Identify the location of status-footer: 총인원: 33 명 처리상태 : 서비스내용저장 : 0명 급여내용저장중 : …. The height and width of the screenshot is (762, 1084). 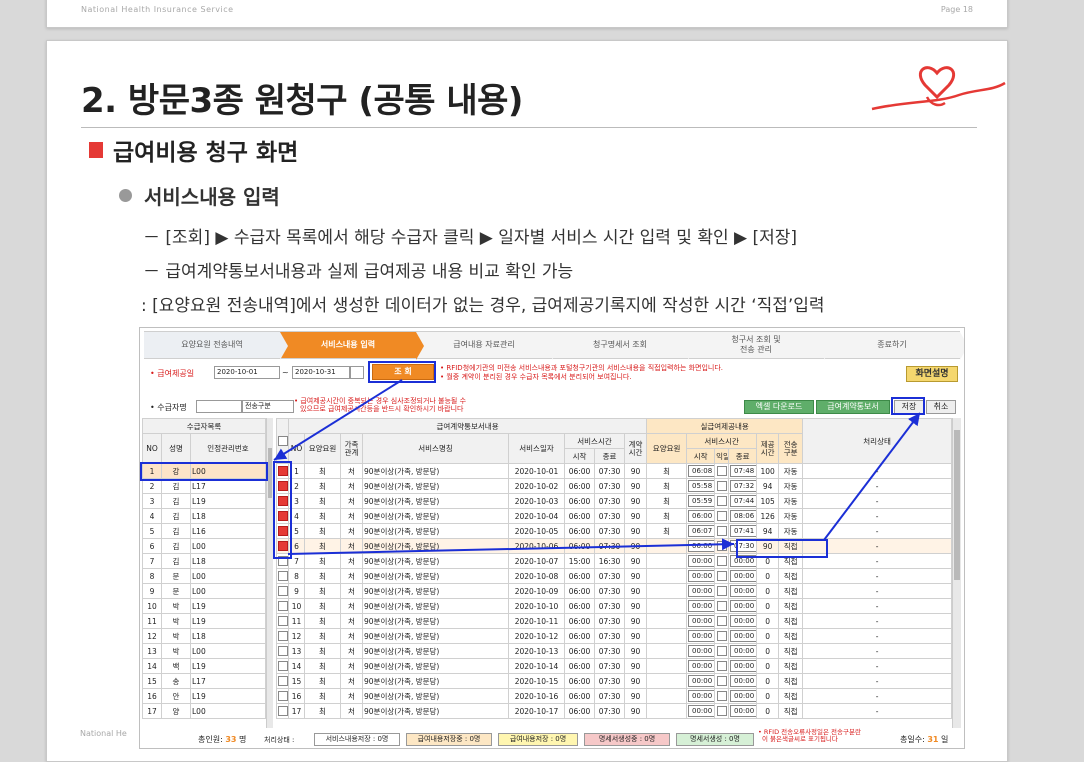
(552, 737).